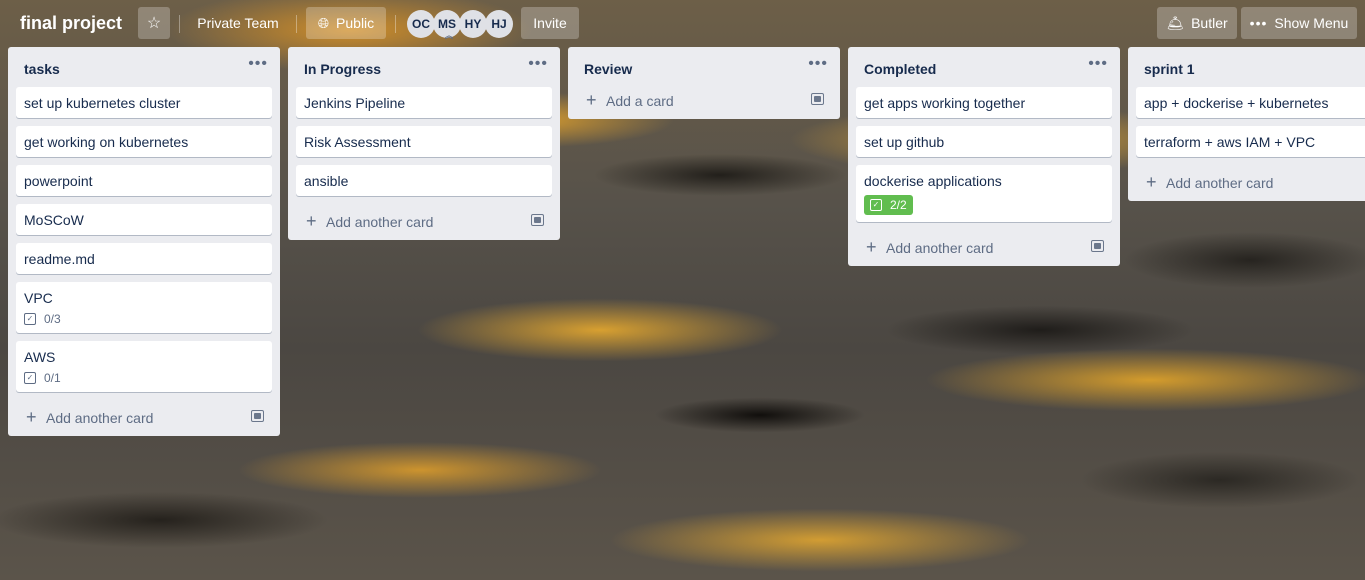 This screenshot has height=580, width=1365. I want to click on card: VPC ✓ 0/3, so click(144, 307).